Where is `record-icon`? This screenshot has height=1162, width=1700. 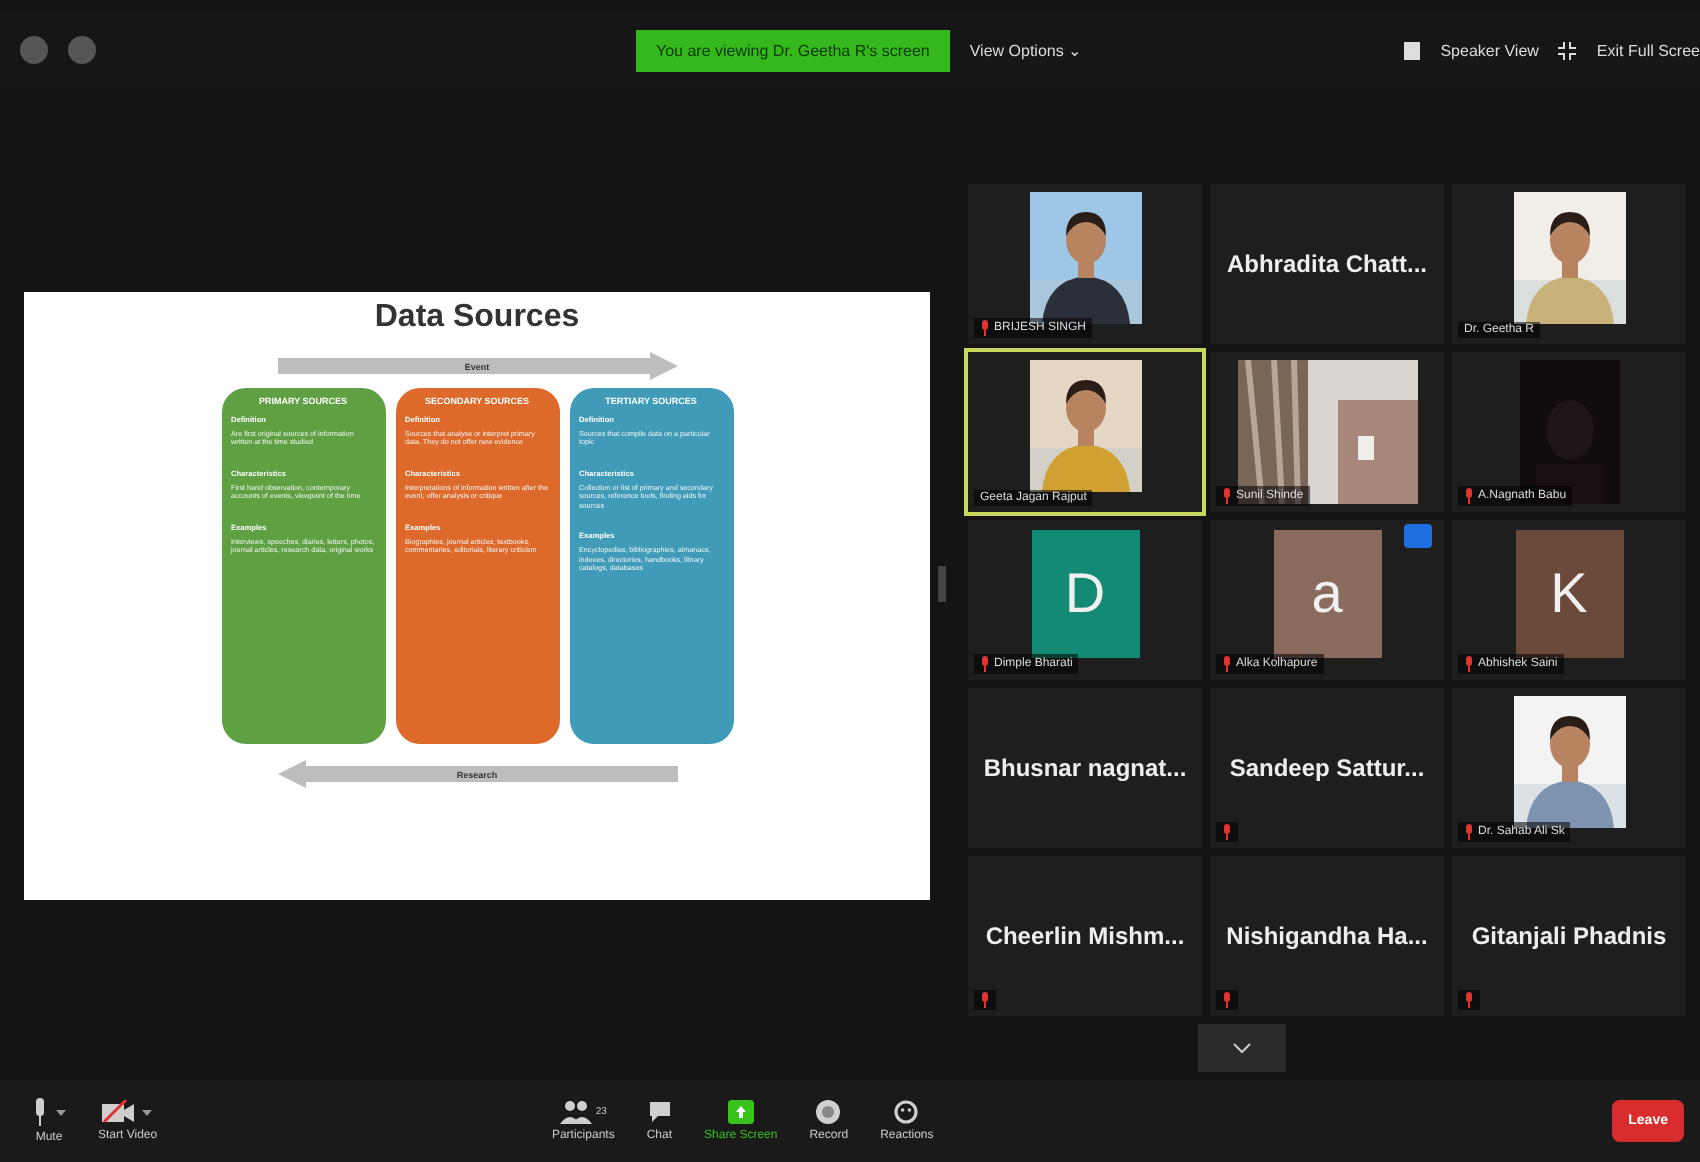 record-icon is located at coordinates (828, 1112).